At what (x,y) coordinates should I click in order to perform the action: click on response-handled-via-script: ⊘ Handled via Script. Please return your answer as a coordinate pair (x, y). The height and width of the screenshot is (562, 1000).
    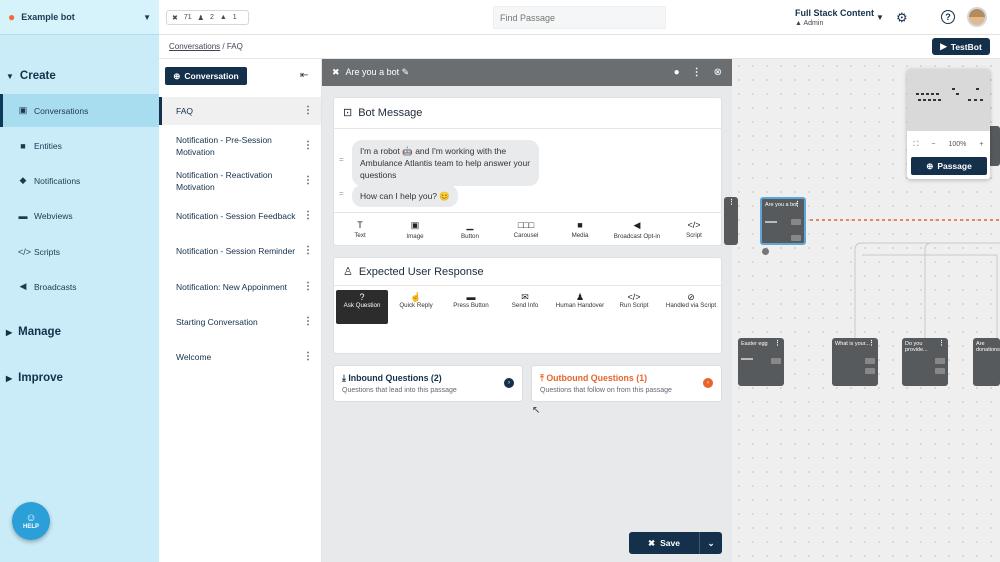
    Looking at the image, I should click on (691, 307).